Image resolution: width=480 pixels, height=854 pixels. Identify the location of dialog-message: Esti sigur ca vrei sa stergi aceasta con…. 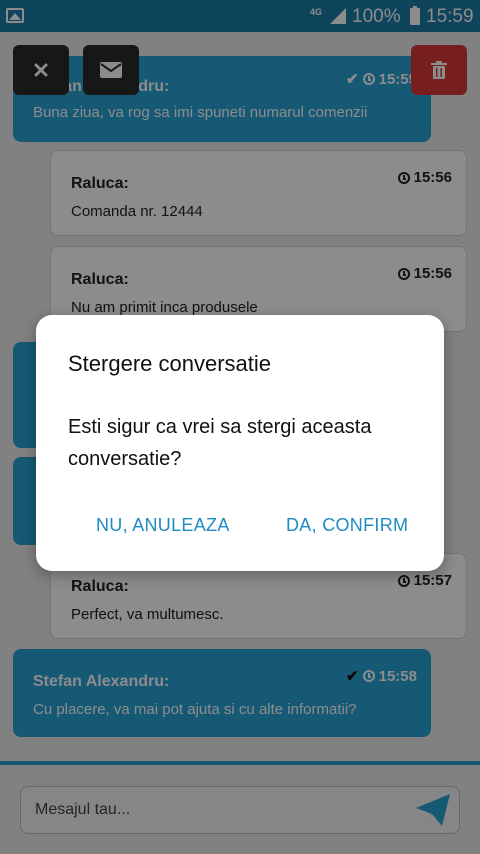
(220, 443).